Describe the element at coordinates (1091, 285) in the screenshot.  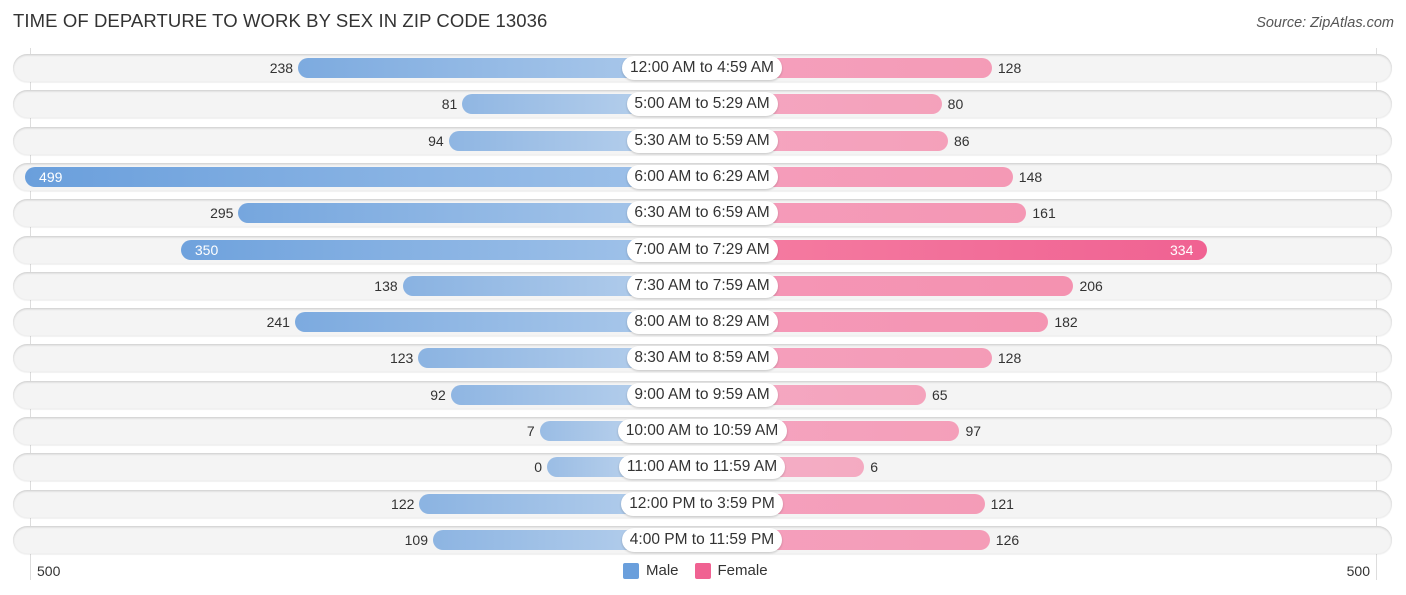
I see `female-value-label: 206` at that location.